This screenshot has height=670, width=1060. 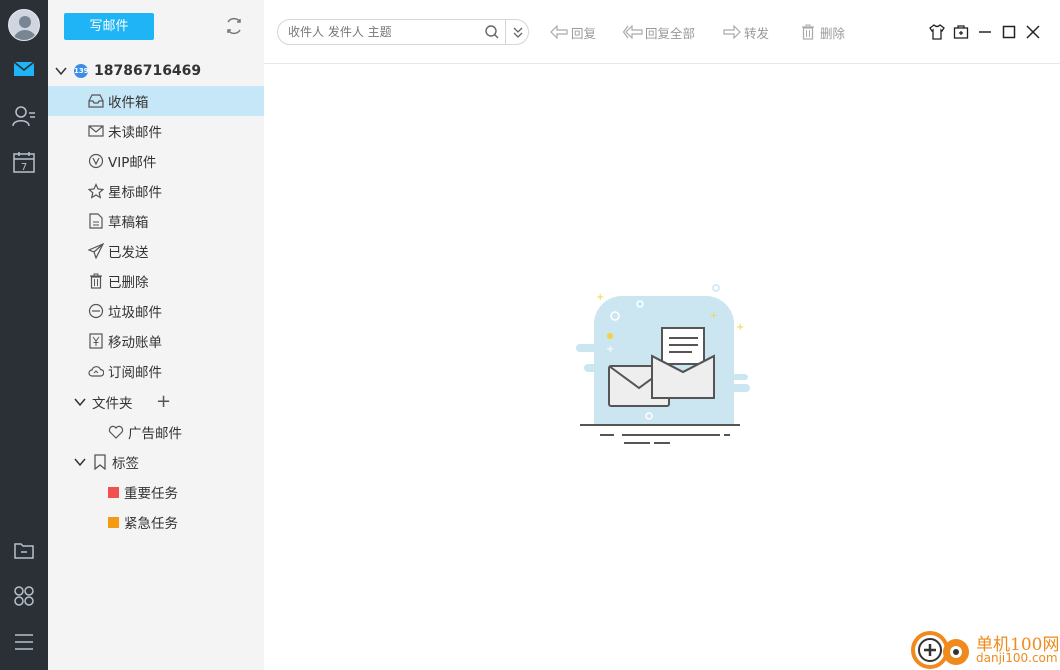 What do you see at coordinates (81, 71) in the screenshot?
I see `account-badge-icon: 139` at bounding box center [81, 71].